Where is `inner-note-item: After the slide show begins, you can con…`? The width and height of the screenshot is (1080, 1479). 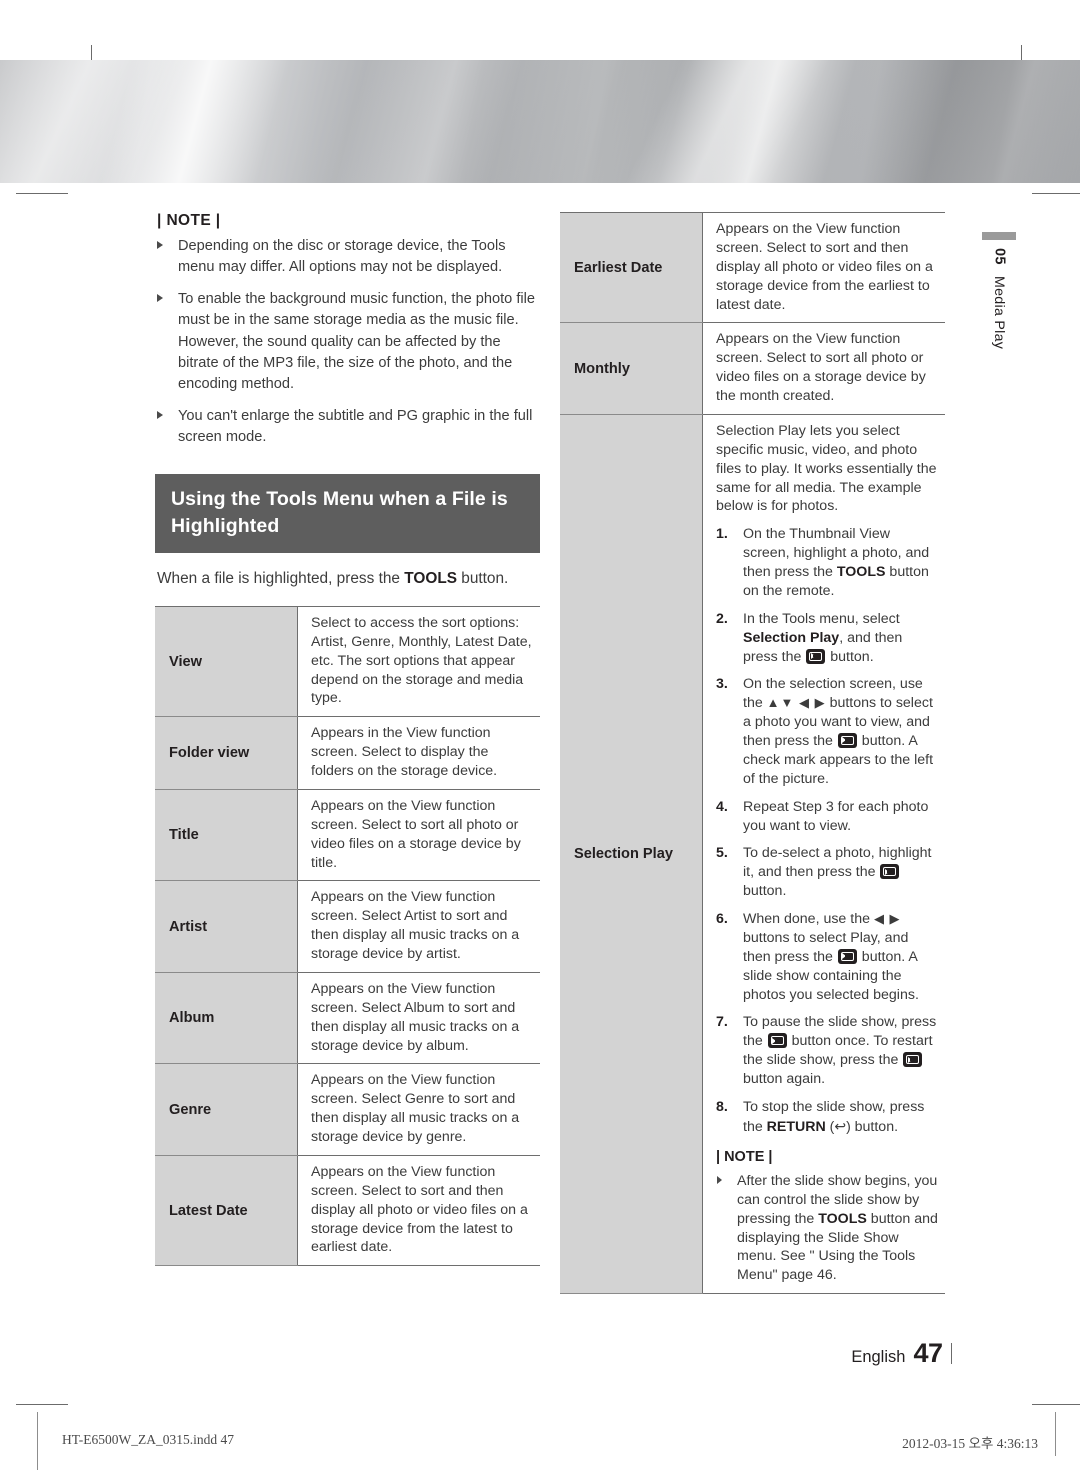
inner-note-item: After the slide show begins, you can con… is located at coordinates (827, 1228).